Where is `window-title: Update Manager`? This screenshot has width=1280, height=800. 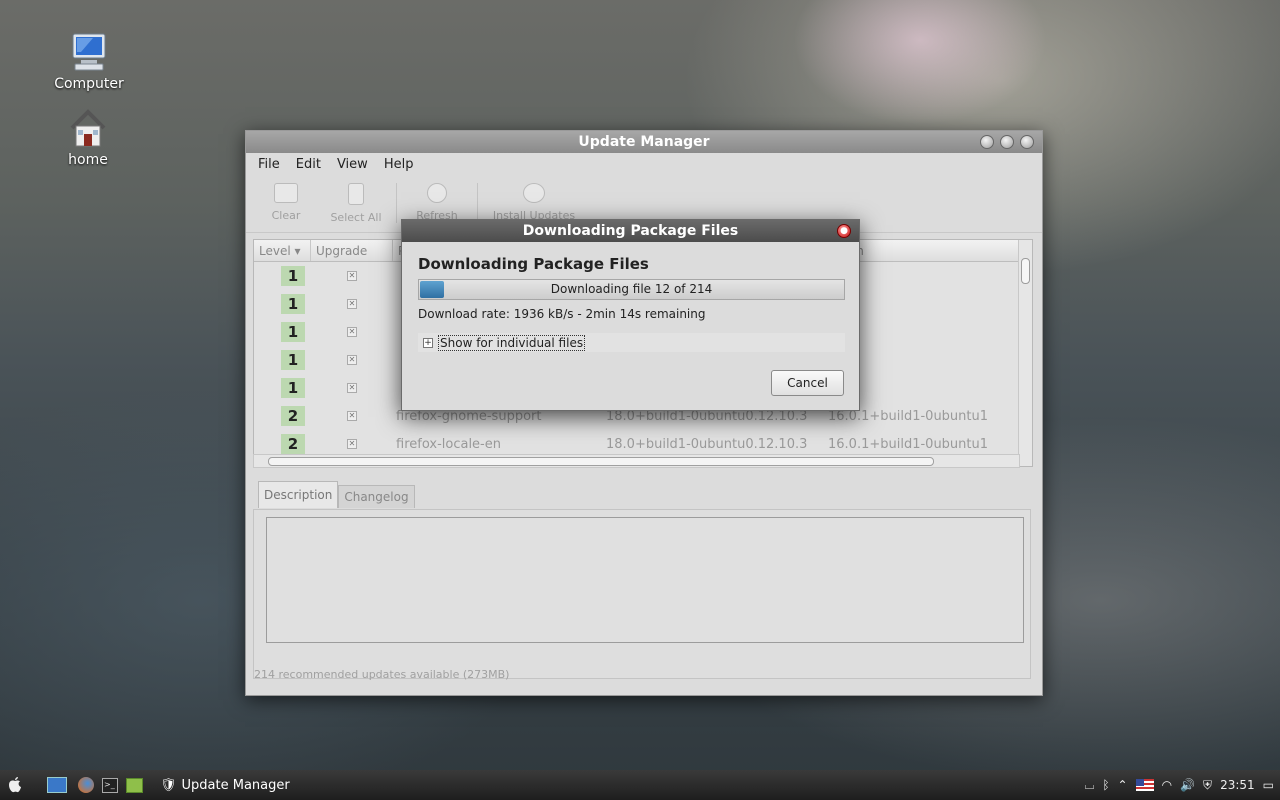
window-title: Update Manager is located at coordinates (644, 142).